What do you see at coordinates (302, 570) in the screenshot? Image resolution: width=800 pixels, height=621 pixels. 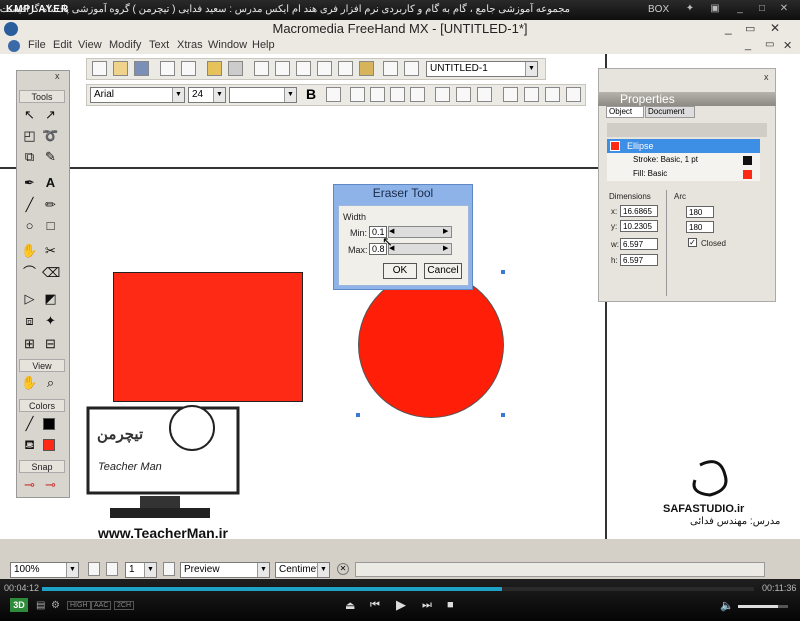 I see `units-select: Centimeter ▼` at bounding box center [302, 570].